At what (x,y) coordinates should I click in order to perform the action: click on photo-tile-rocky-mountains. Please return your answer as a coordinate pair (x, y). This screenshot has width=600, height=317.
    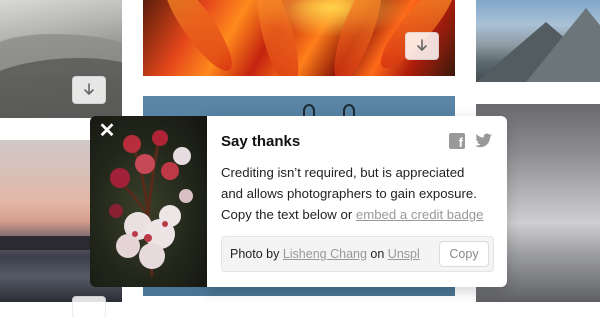
    Looking at the image, I should click on (538, 41).